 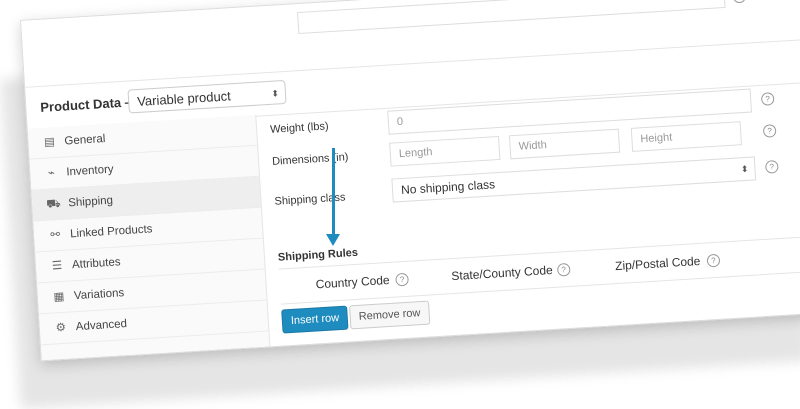 I want to click on shipping-rules-title: Shipping Rules, so click(x=318, y=255).